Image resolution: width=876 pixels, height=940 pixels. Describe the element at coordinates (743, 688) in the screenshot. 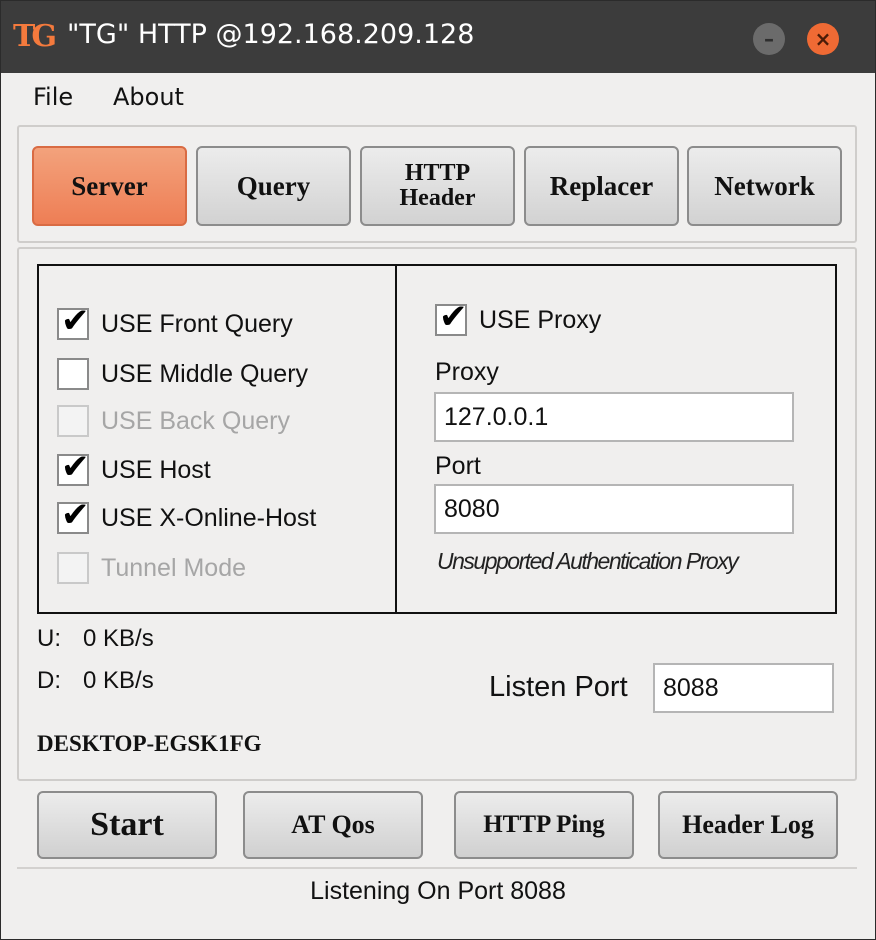

I see `listen-port-input: 8088` at that location.